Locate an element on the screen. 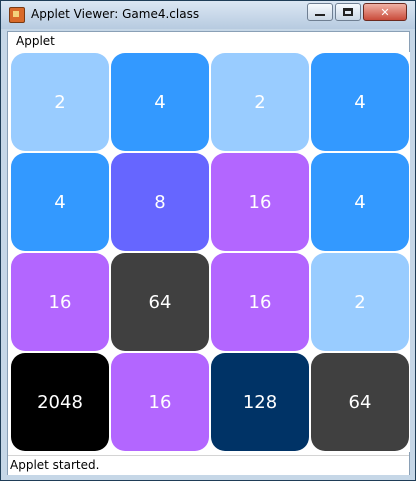  close-button: ✕ is located at coordinates (385, 12).